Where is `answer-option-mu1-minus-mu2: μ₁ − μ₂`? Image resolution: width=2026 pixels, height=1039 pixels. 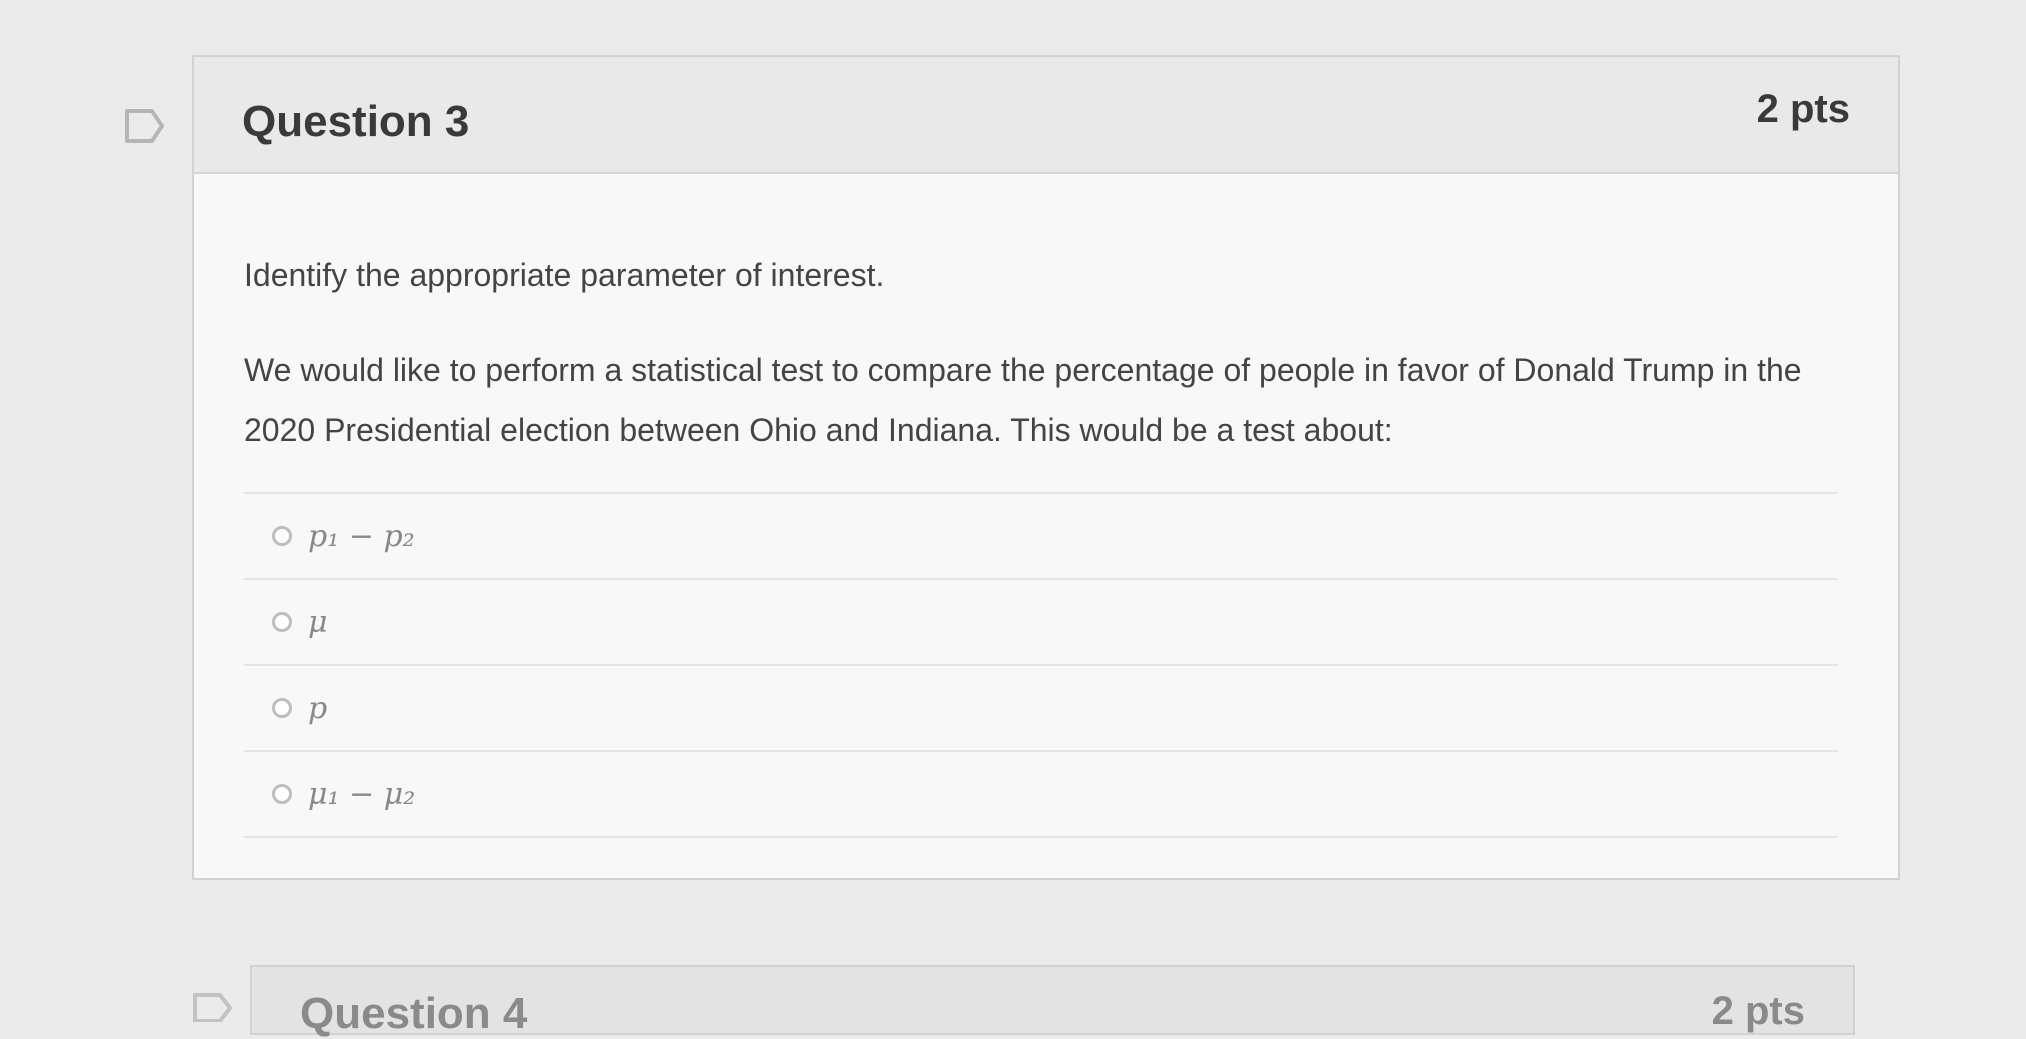 answer-option-mu1-minus-mu2: μ₁ − μ₂ is located at coordinates (1041, 795).